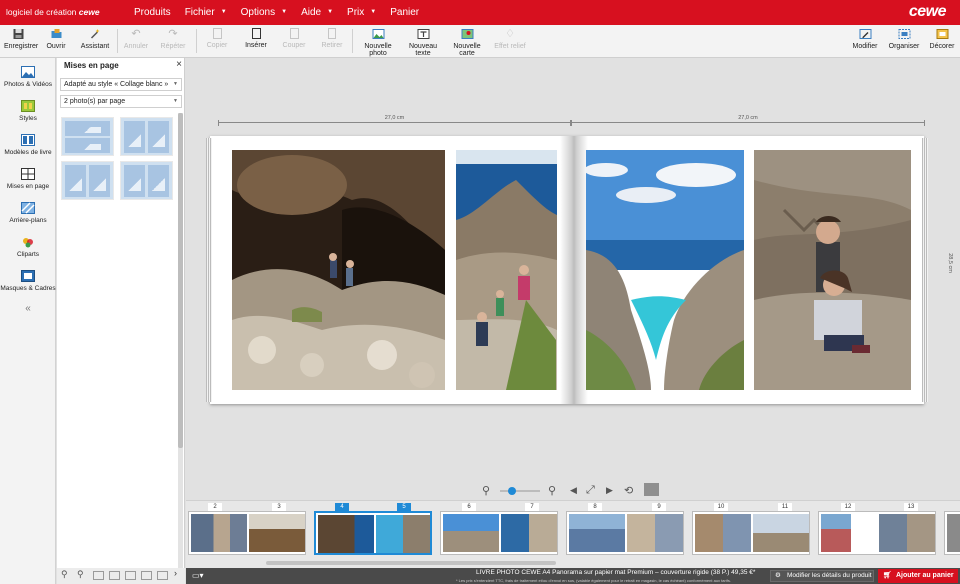  Describe the element at coordinates (469, 507) in the screenshot. I see `page-number: 6` at that location.